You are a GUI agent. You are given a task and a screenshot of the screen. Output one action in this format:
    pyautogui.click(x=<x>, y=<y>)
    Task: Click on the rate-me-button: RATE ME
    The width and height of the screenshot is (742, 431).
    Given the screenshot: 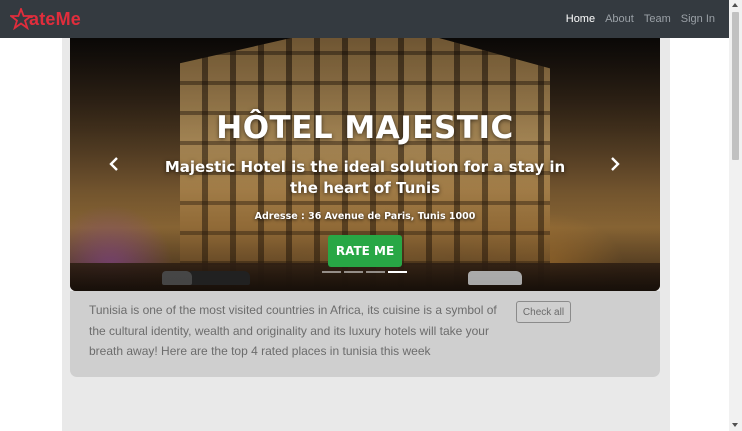 What is the action you would take?
    pyautogui.click(x=365, y=251)
    